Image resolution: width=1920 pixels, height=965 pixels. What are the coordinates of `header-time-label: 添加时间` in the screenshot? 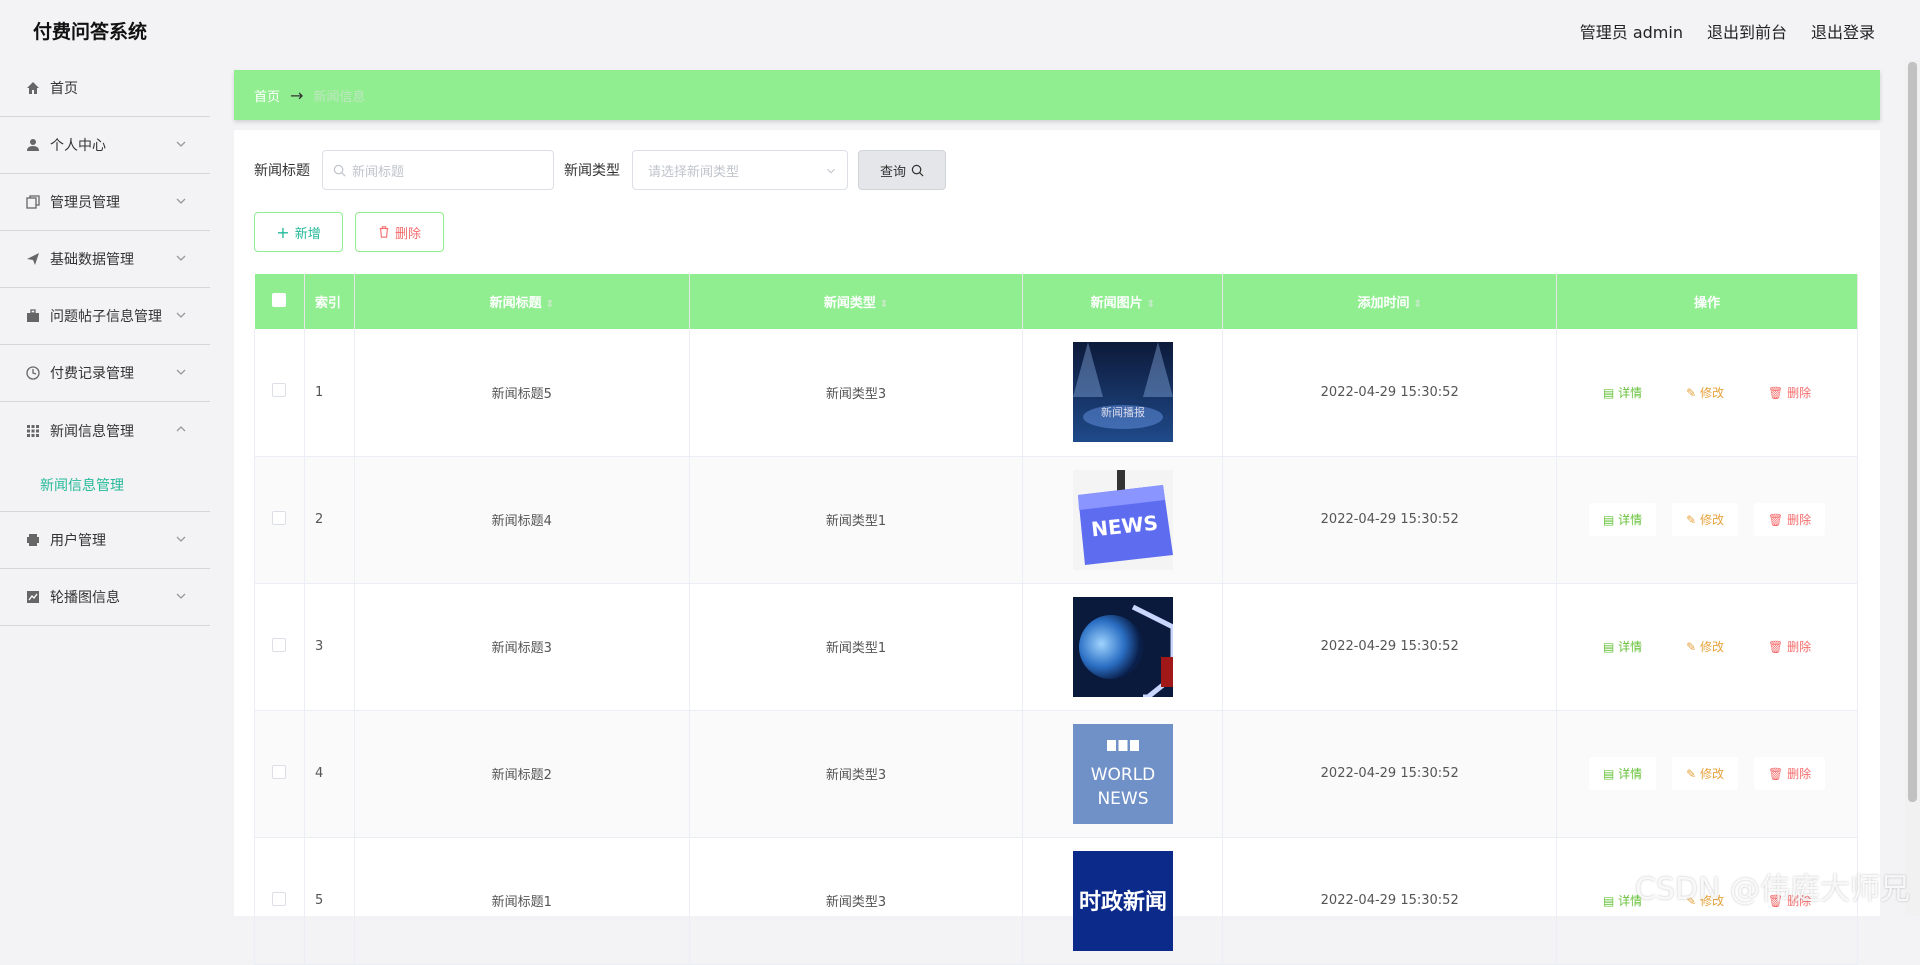 It's located at (1383, 303).